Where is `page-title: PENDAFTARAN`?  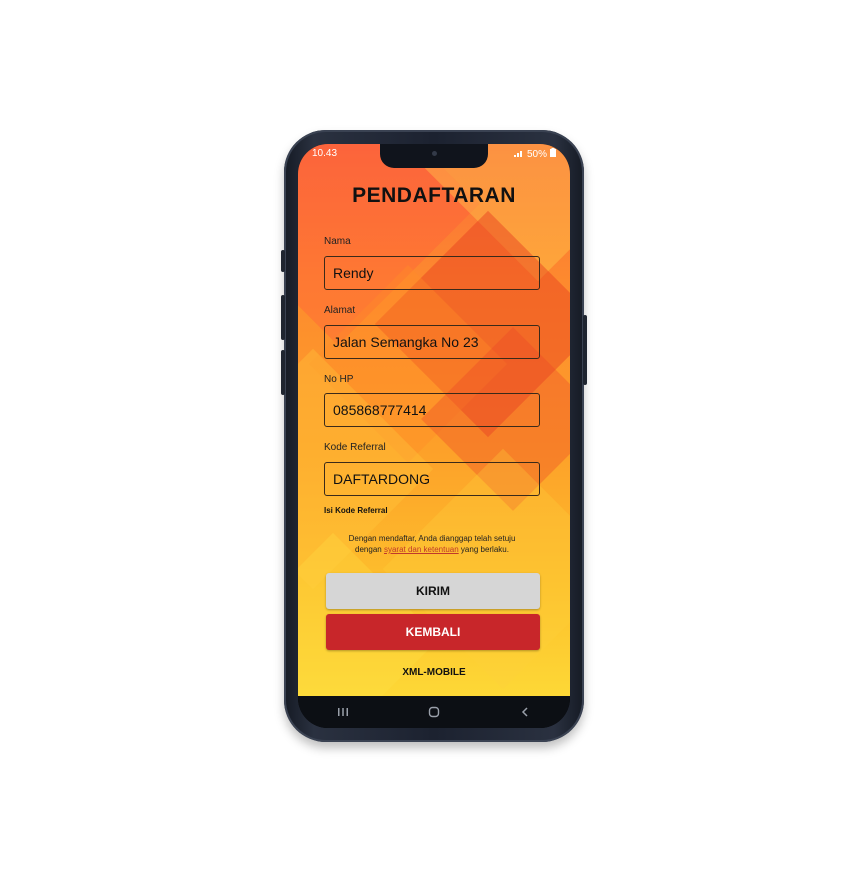 page-title: PENDAFTARAN is located at coordinates (434, 195).